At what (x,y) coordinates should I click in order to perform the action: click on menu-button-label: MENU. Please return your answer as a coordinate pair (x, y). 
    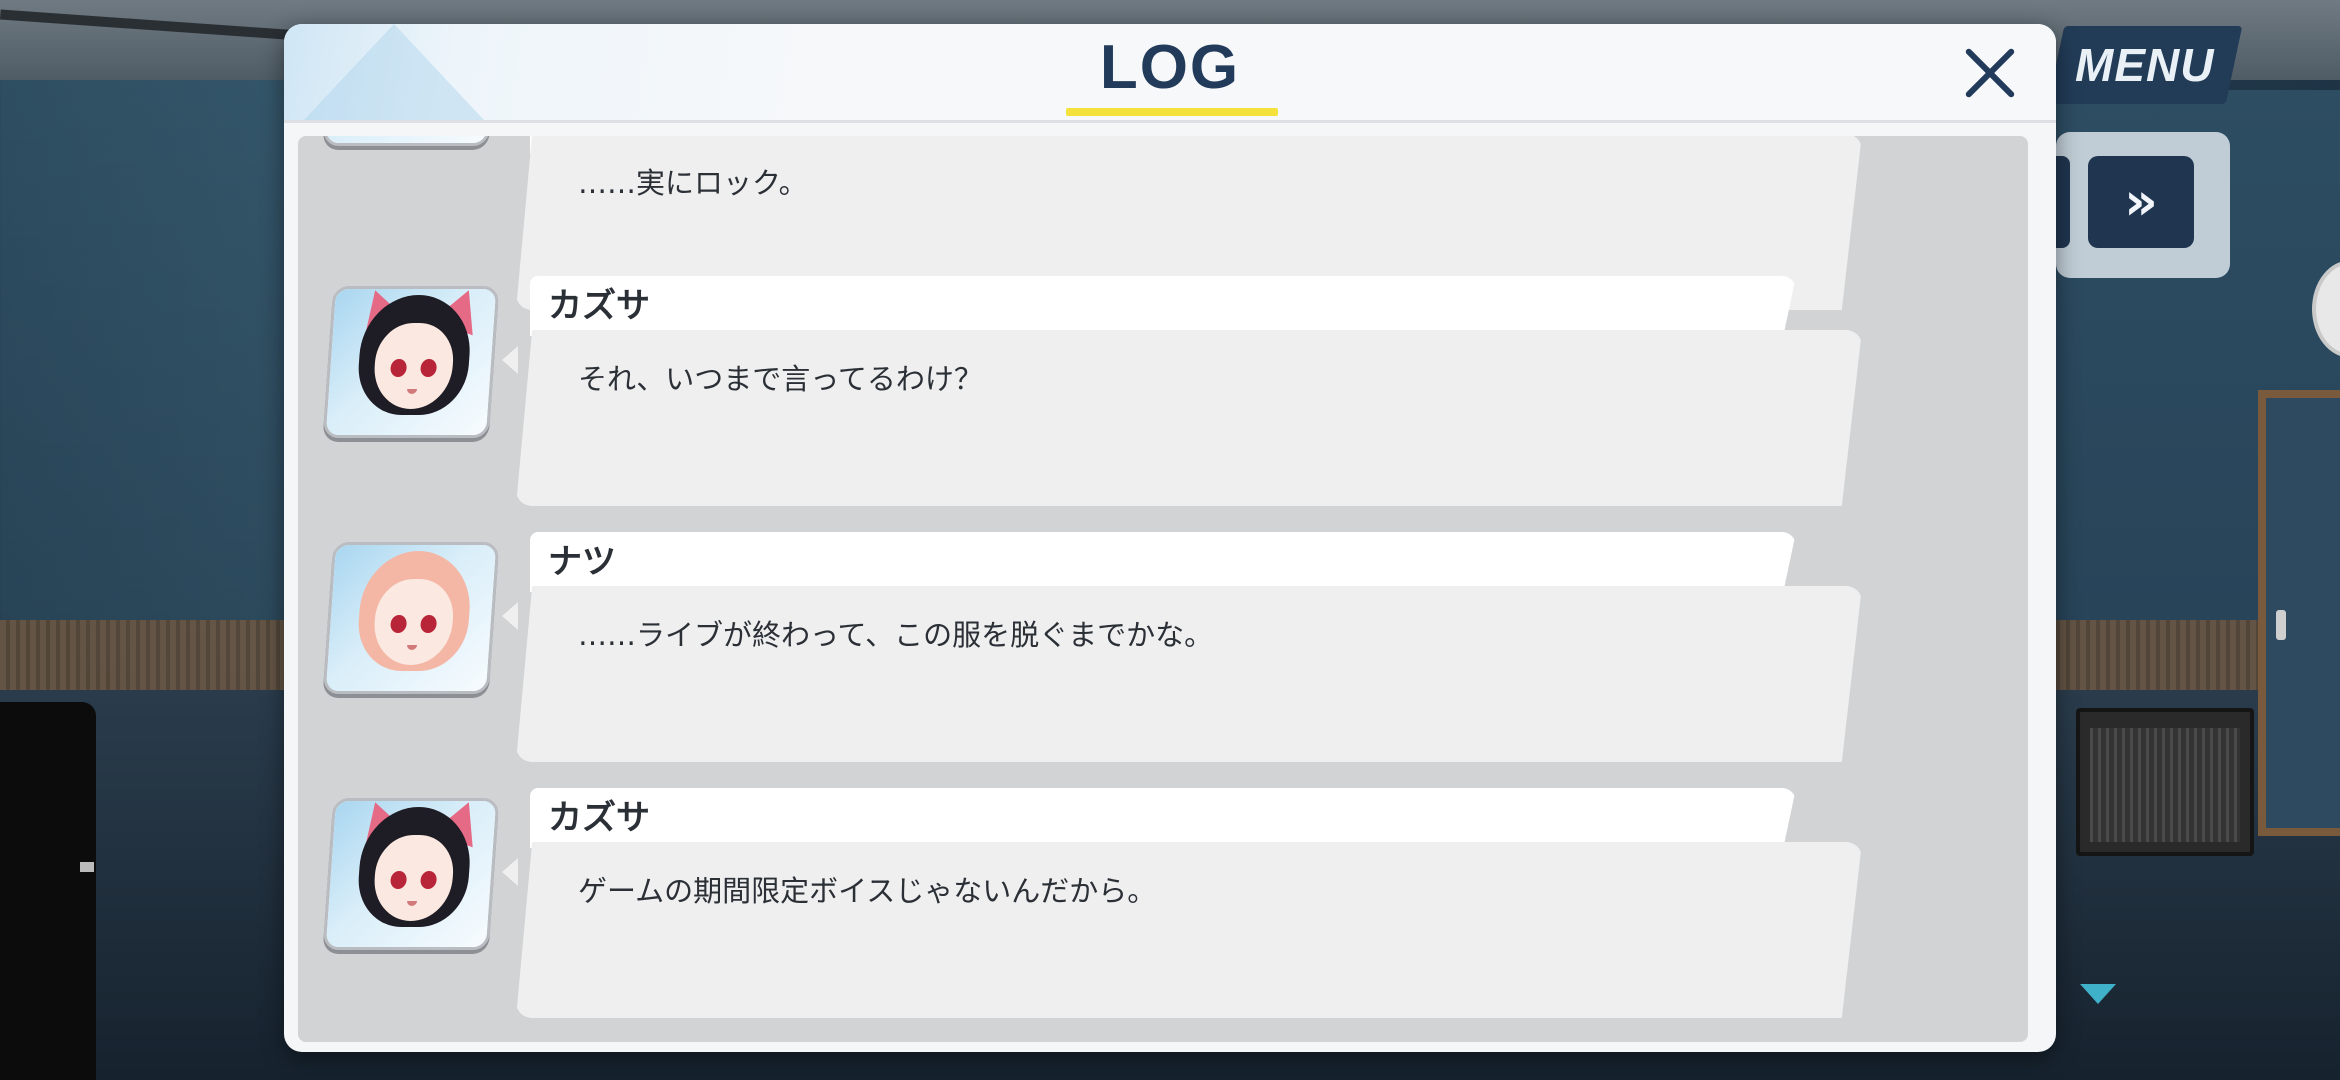
    Looking at the image, I should click on (2145, 65).